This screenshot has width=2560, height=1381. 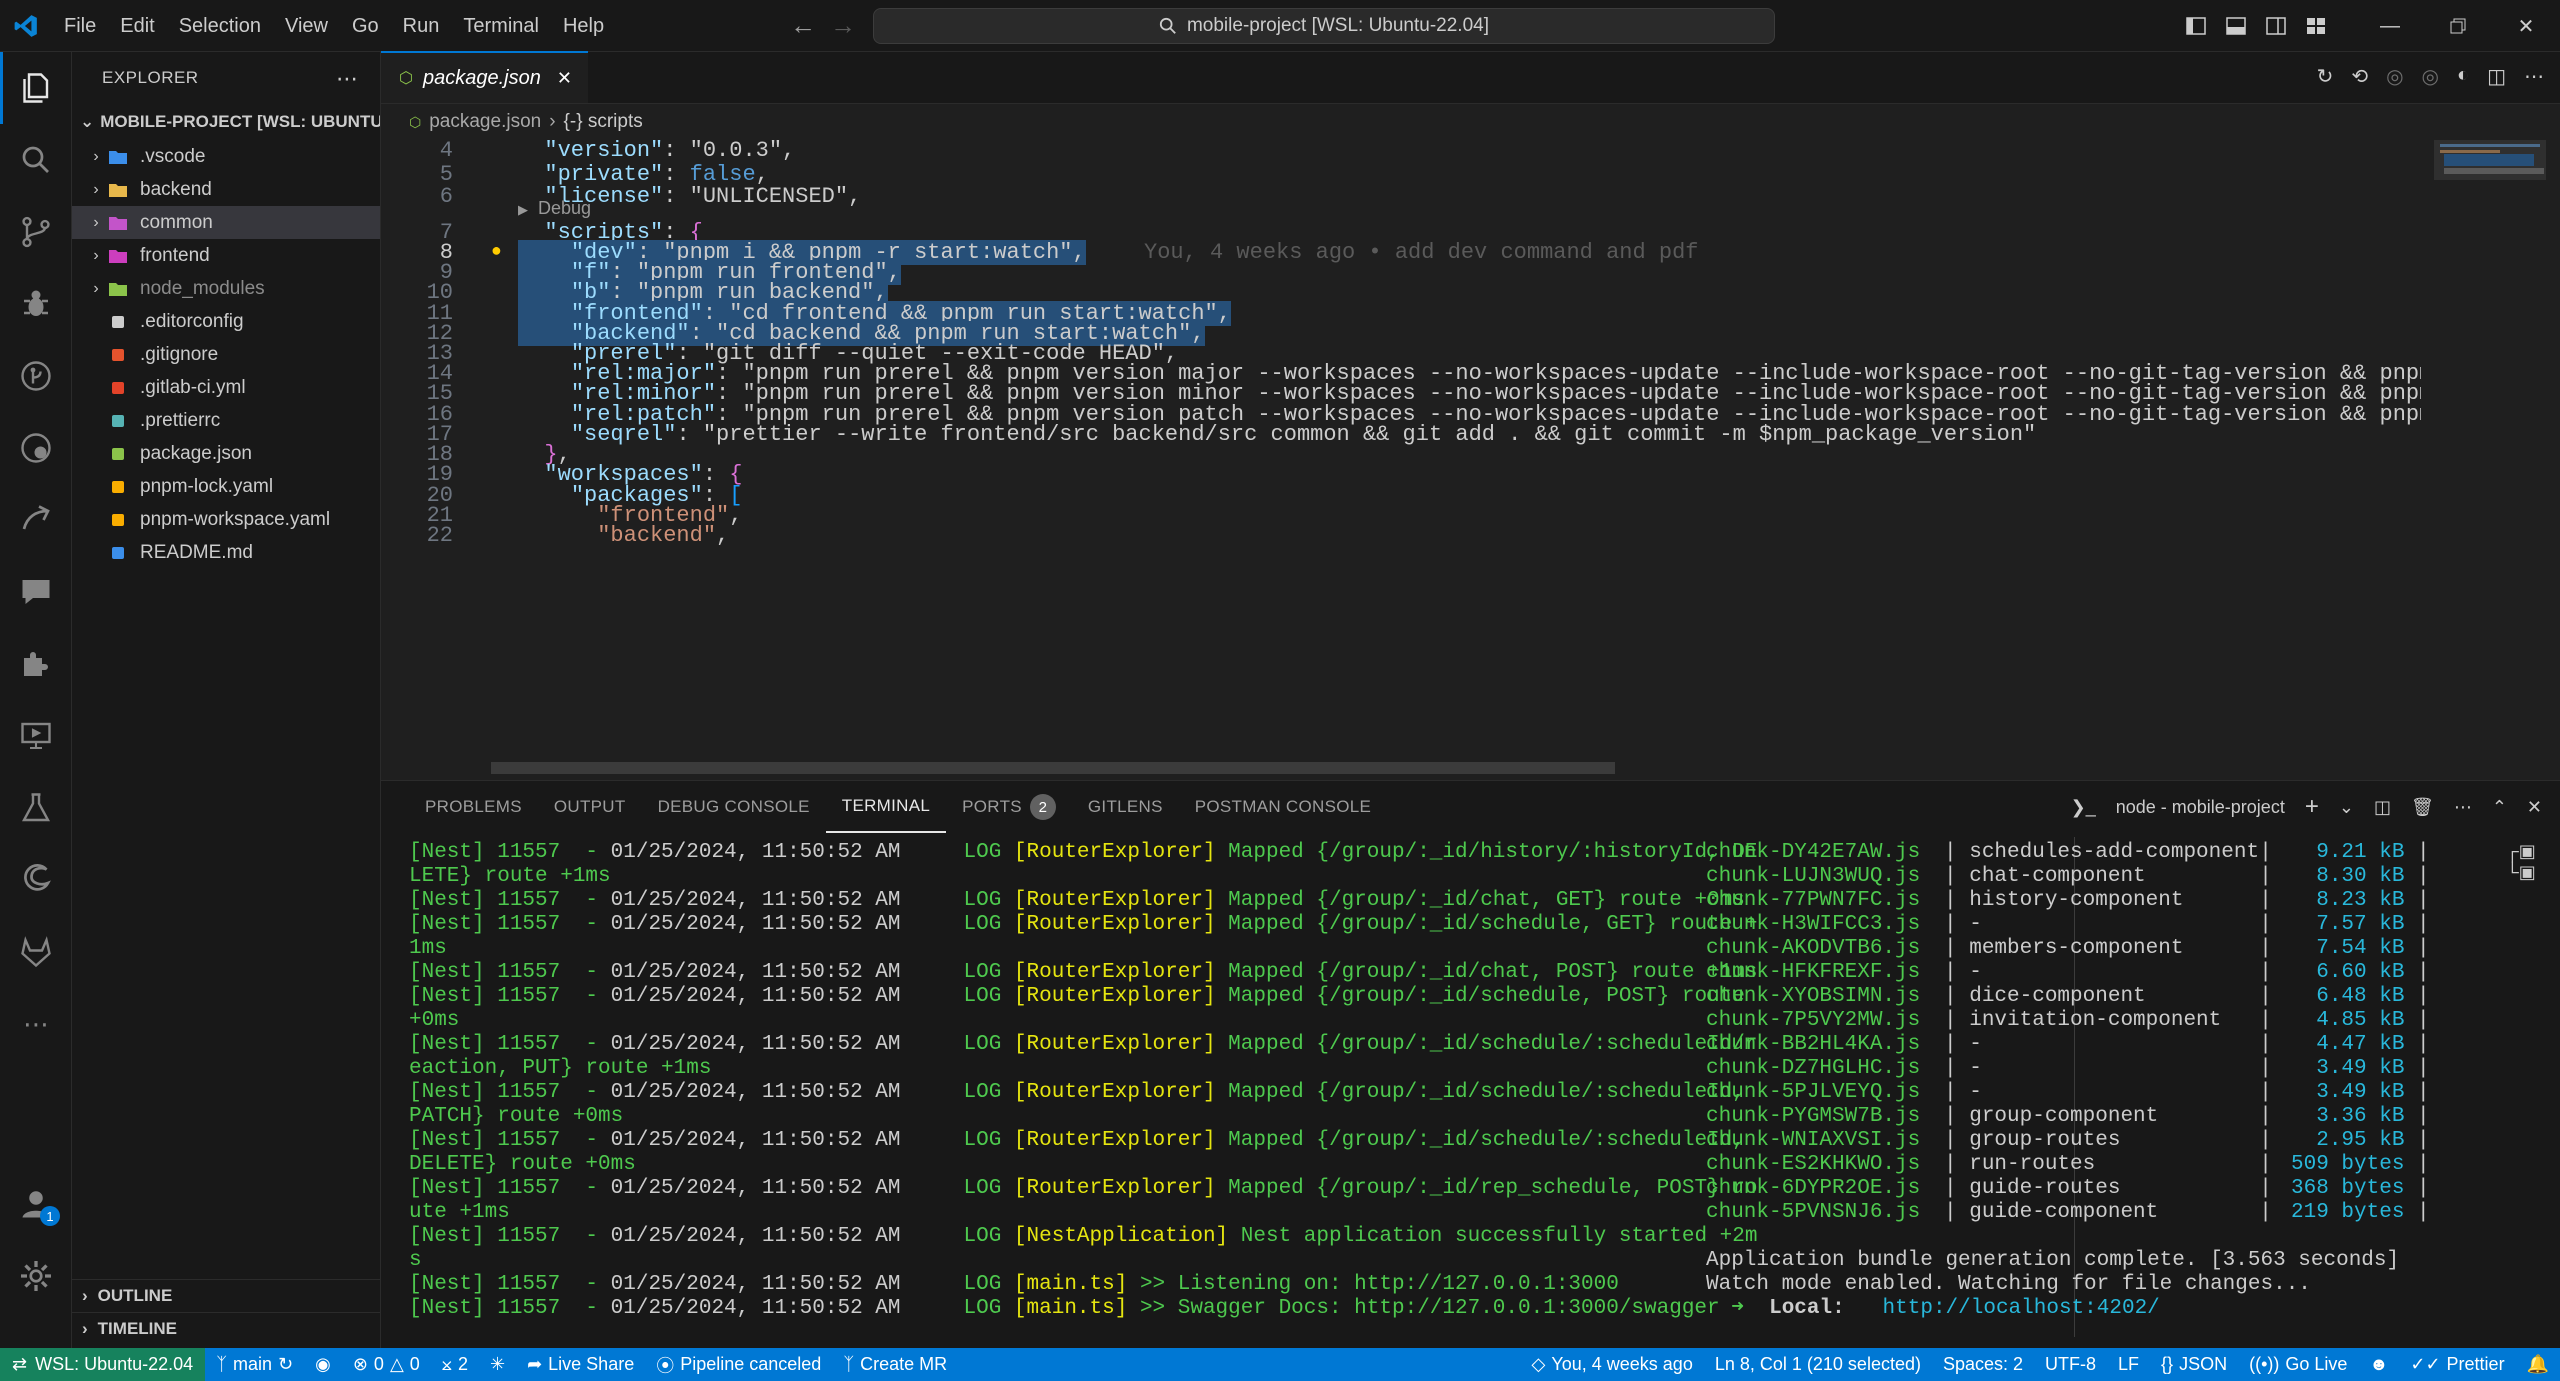 What do you see at coordinates (2525, 872) in the screenshot?
I see `terminal-instance-icon: └▣` at bounding box center [2525, 872].